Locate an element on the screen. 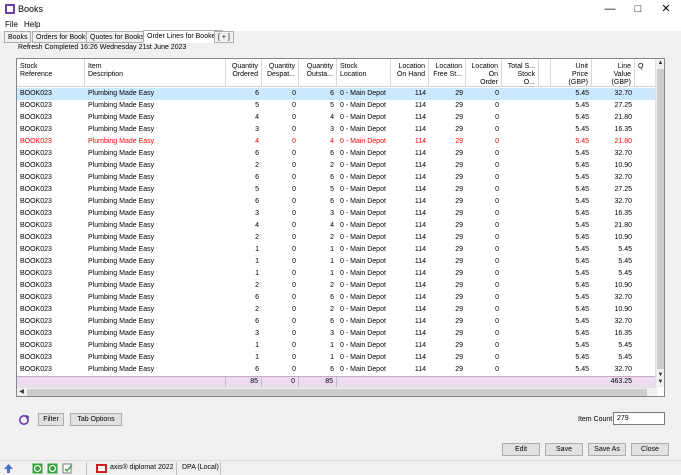 This screenshot has height=475, width=681. table-cell: 6 is located at coordinates (257, 369).